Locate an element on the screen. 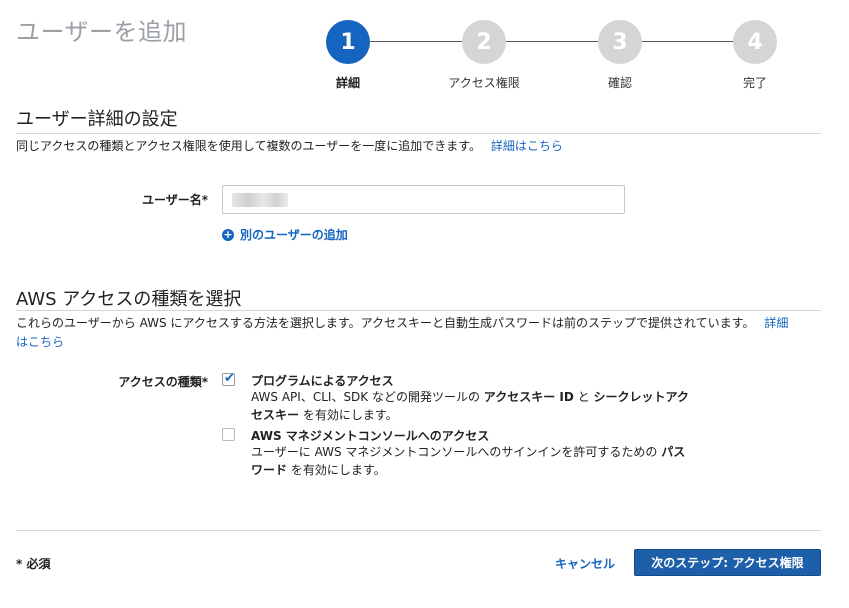  step-1-circle: 1 is located at coordinates (348, 42).